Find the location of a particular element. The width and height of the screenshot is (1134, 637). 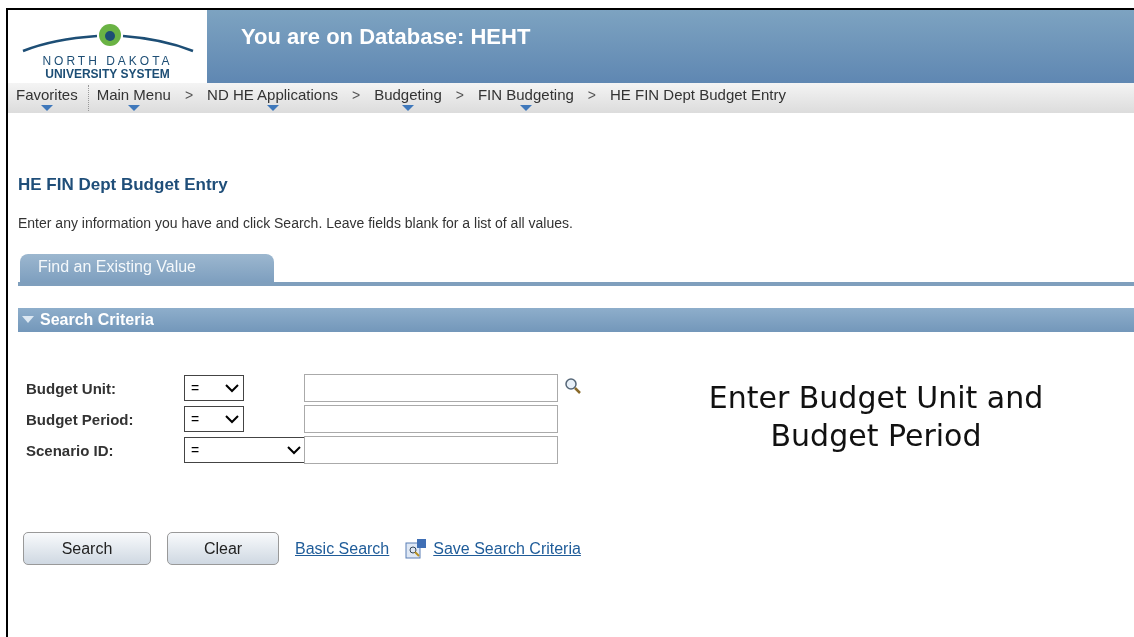

field-label: Scenario ID: is located at coordinates (70, 450).